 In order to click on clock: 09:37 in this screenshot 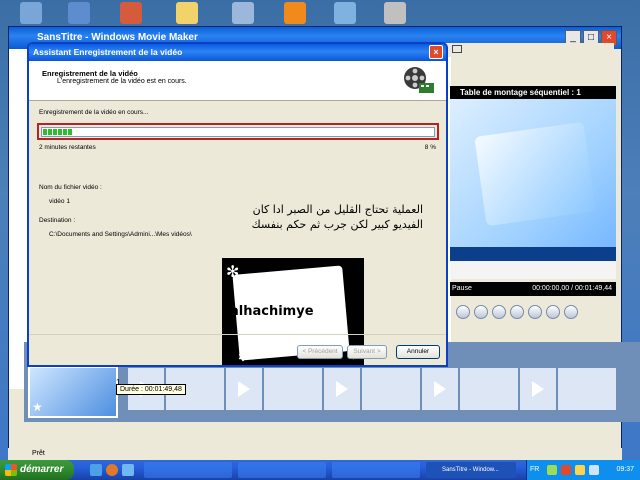, I will do `click(625, 469)`.